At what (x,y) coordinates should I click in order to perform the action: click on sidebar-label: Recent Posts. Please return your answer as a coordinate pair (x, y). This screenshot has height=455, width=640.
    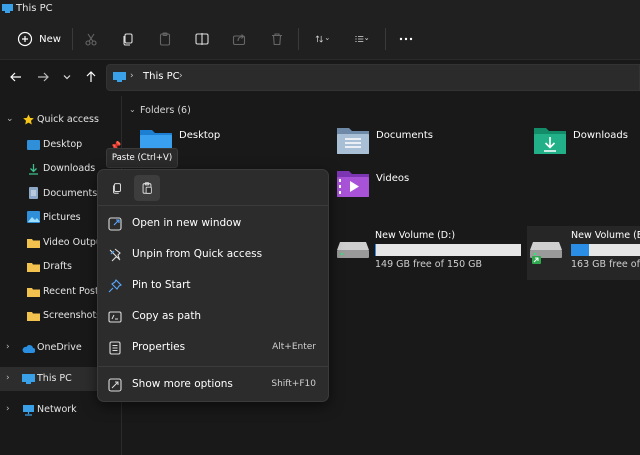
    Looking at the image, I should click on (73, 291).